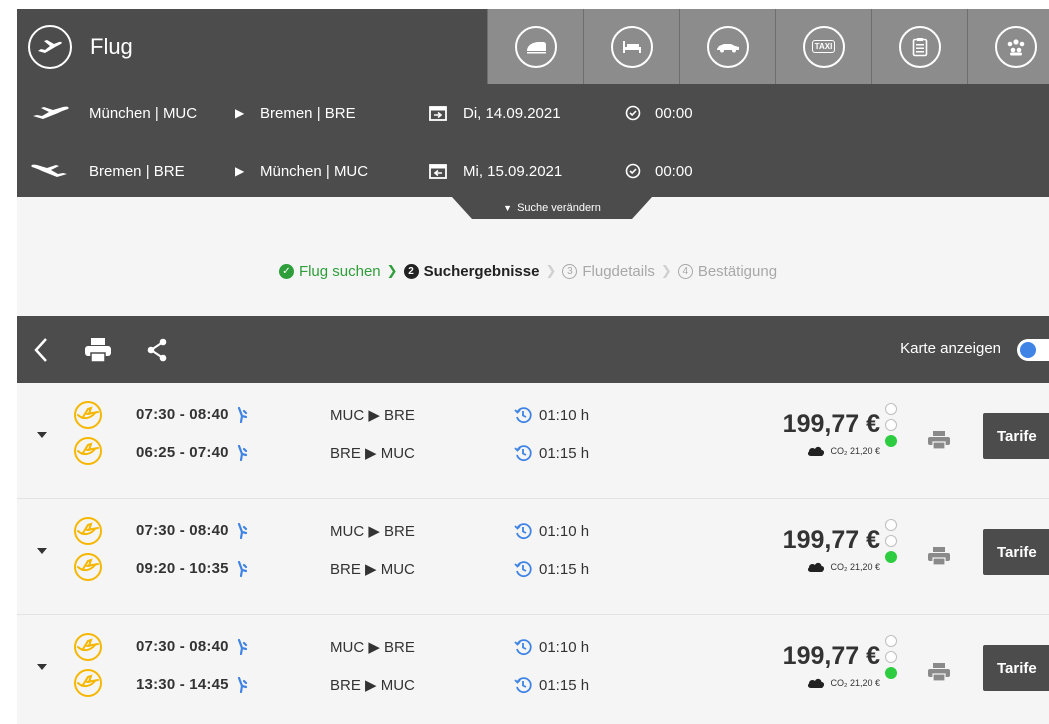  I want to click on time-text: 09:20 - 10:35, so click(182, 568).